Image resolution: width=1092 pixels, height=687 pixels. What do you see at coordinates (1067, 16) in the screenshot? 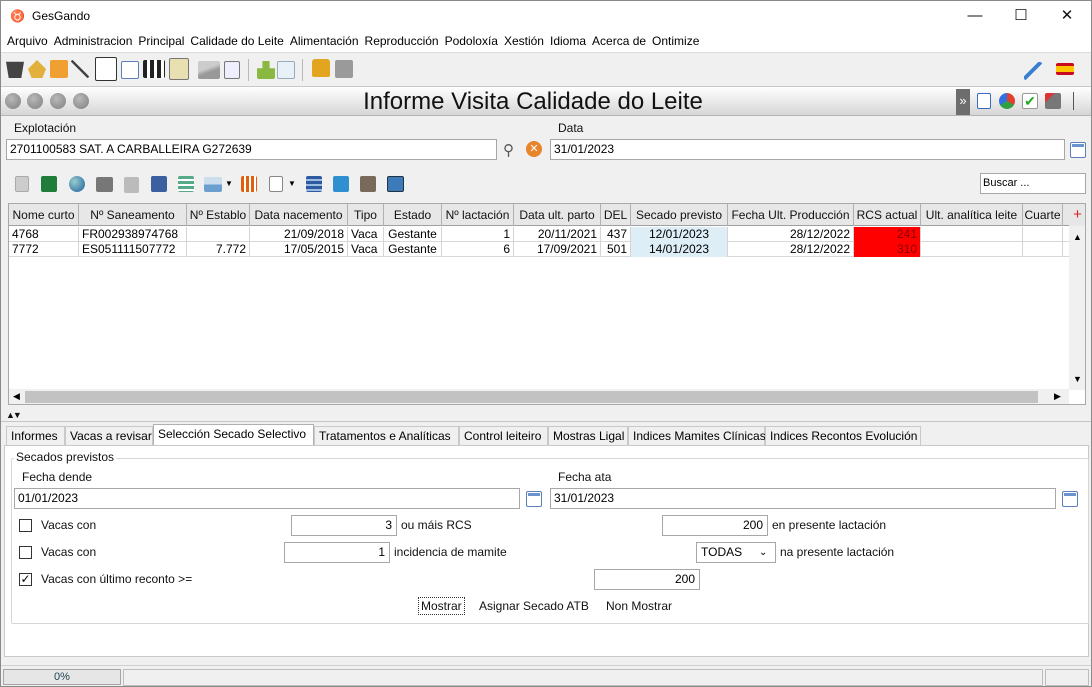
I see `close-button: ✕` at bounding box center [1067, 16].